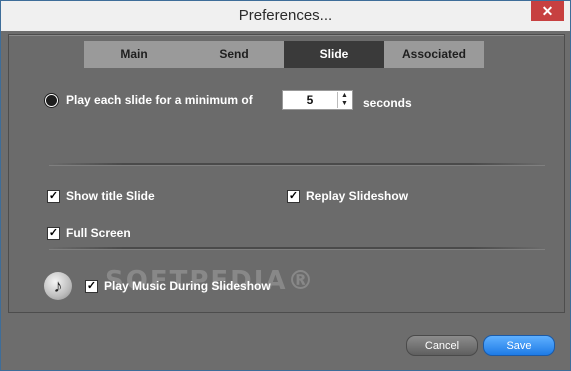  What do you see at coordinates (234, 54) in the screenshot?
I see `tab-send: Send` at bounding box center [234, 54].